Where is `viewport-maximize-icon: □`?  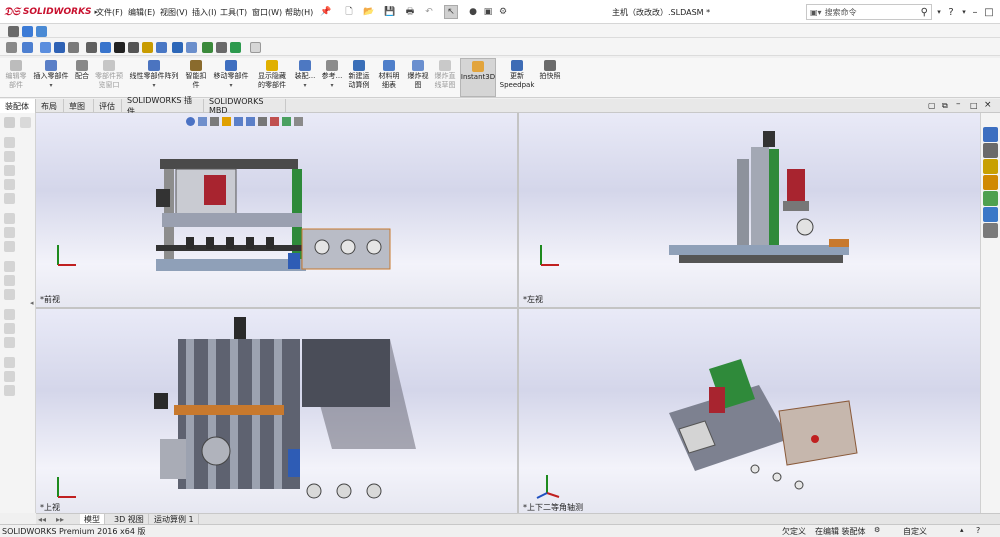
viewport-maximize-icon: □ is located at coordinates (974, 105).